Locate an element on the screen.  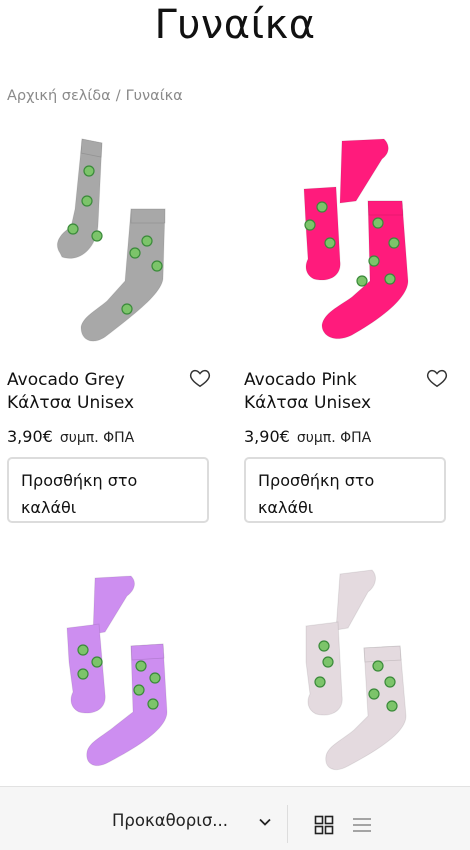
breadcrumb: Αρχική σελίδα / Γυναίκα is located at coordinates (95, 96).